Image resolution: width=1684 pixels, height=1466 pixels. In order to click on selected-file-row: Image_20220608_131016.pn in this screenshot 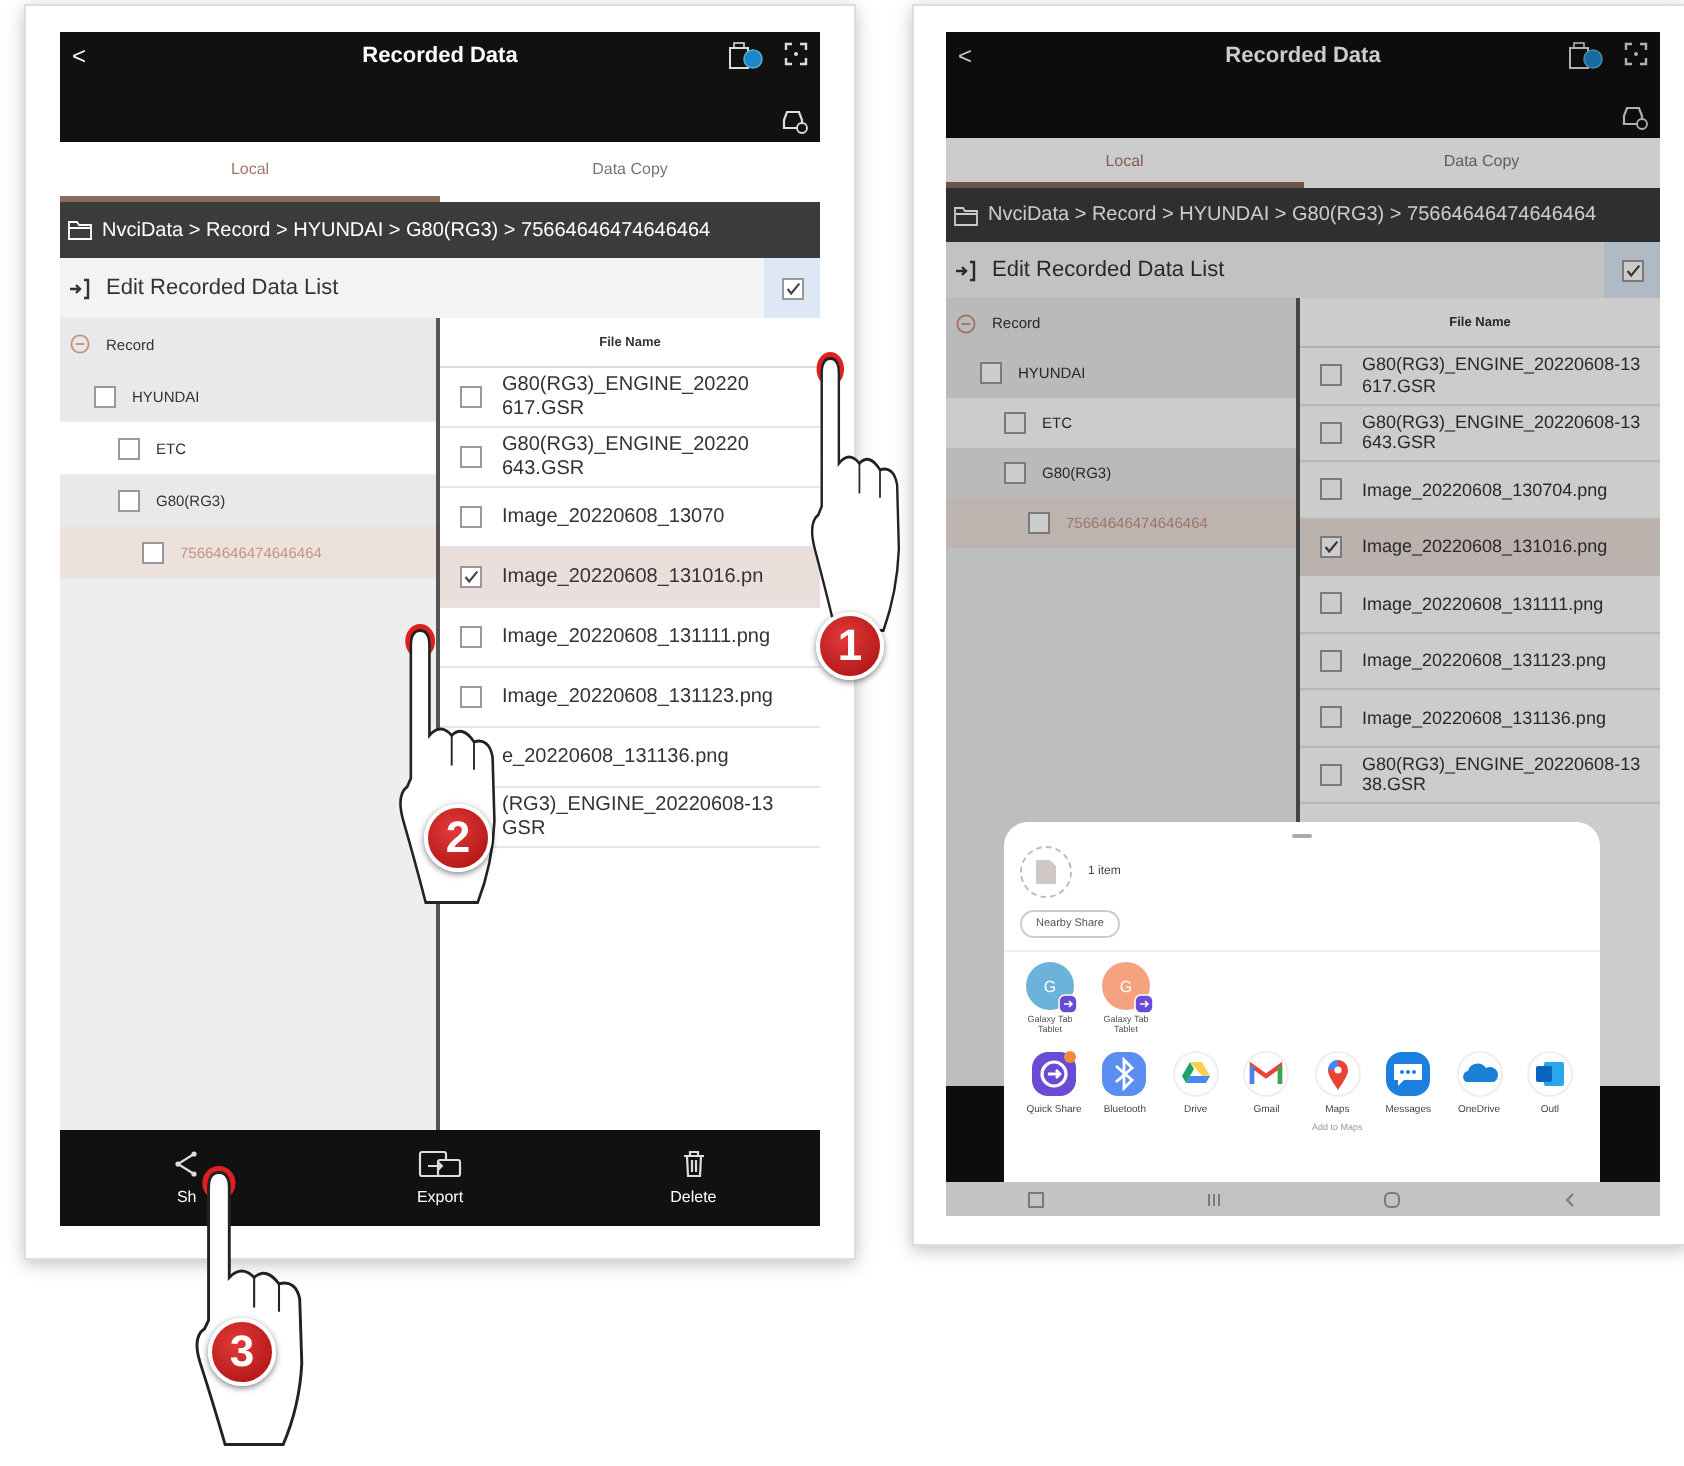, I will do `click(630, 578)`.